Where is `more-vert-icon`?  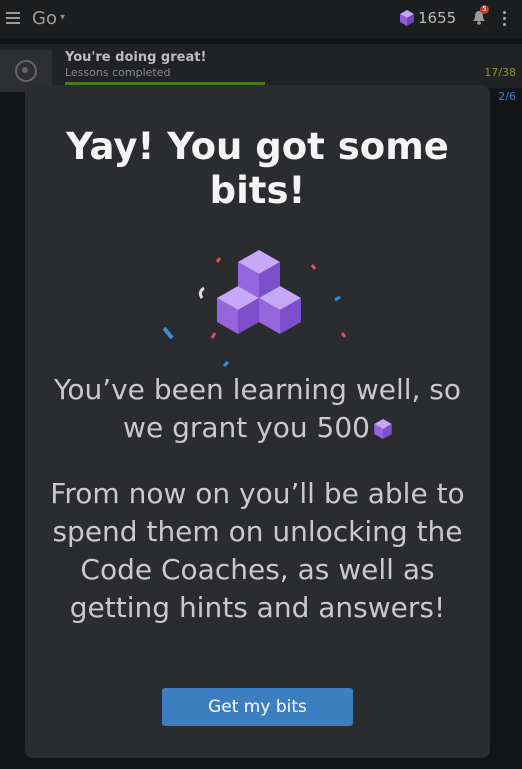 more-vert-icon is located at coordinates (504, 20).